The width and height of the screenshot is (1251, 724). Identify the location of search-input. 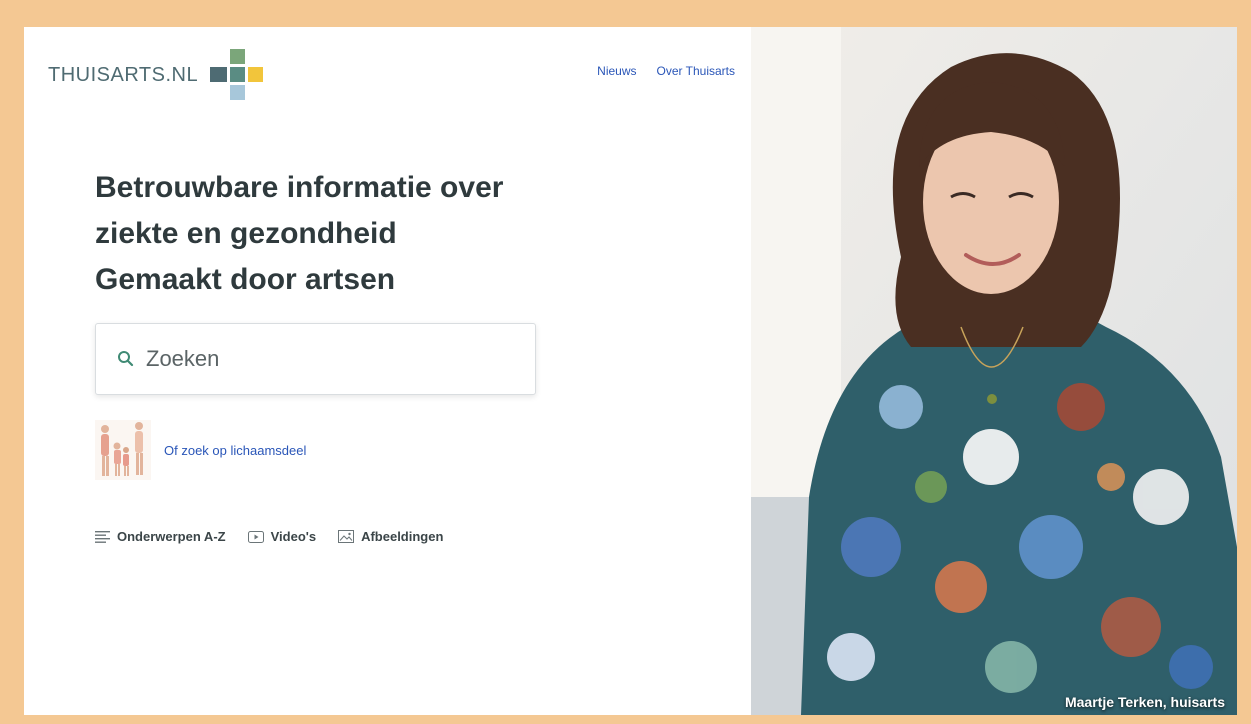
(336, 359).